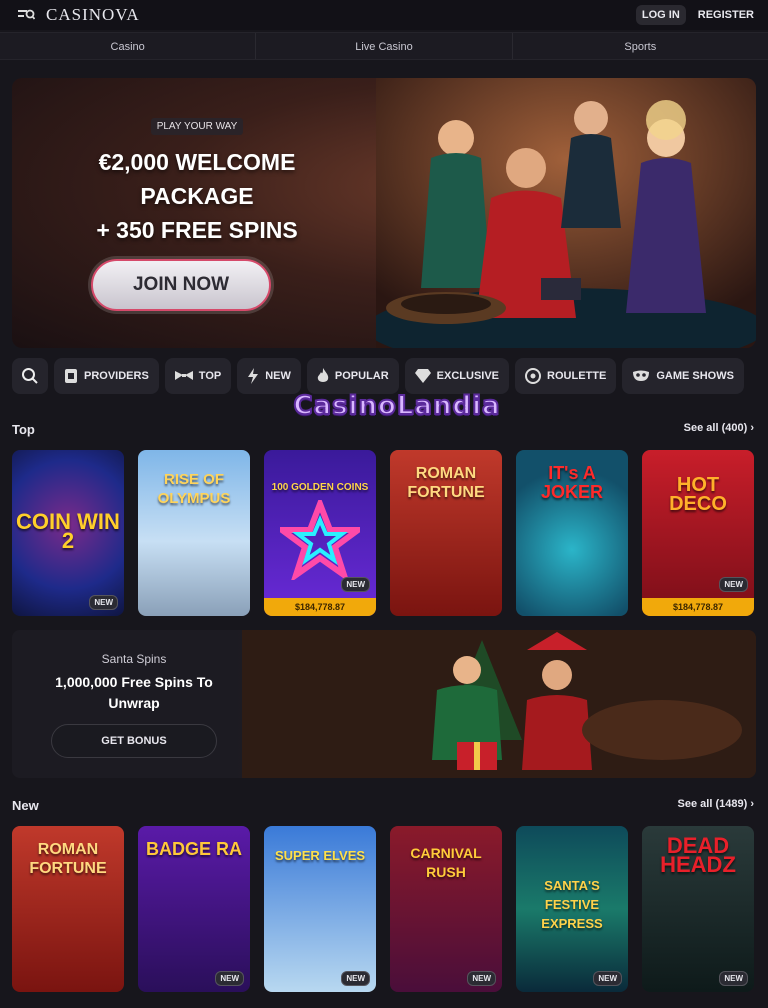  I want to click on hero-illustration, so click(566, 213).